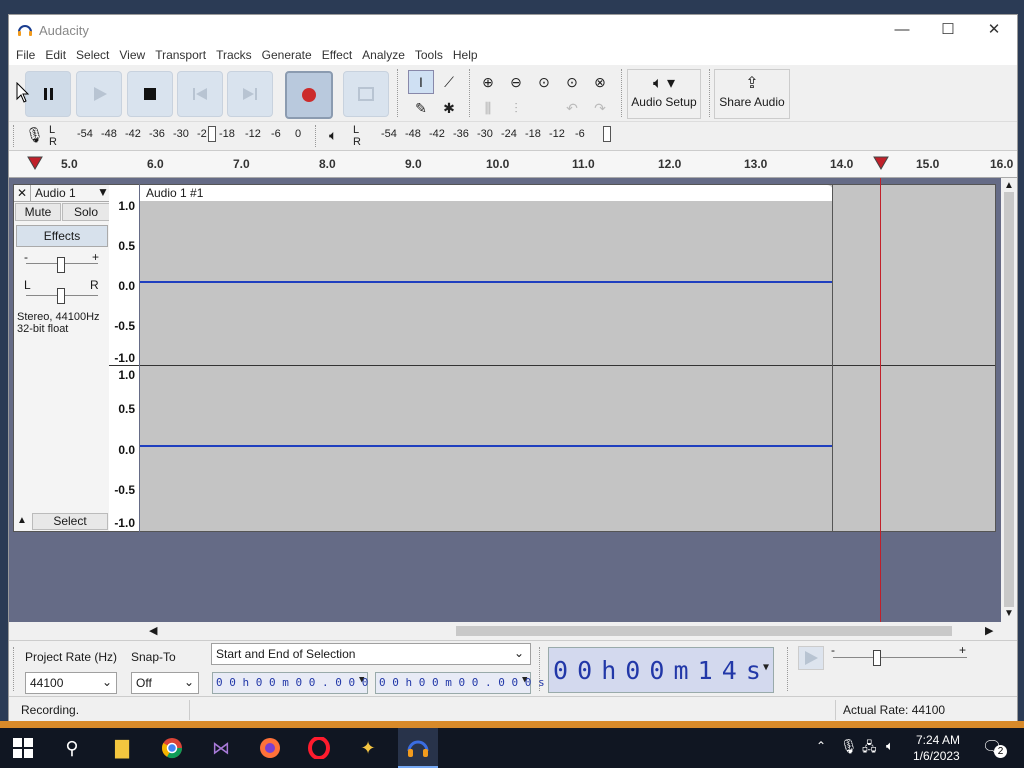 The height and width of the screenshot is (768, 1024). What do you see at coordinates (99, 94) in the screenshot?
I see `play-button` at bounding box center [99, 94].